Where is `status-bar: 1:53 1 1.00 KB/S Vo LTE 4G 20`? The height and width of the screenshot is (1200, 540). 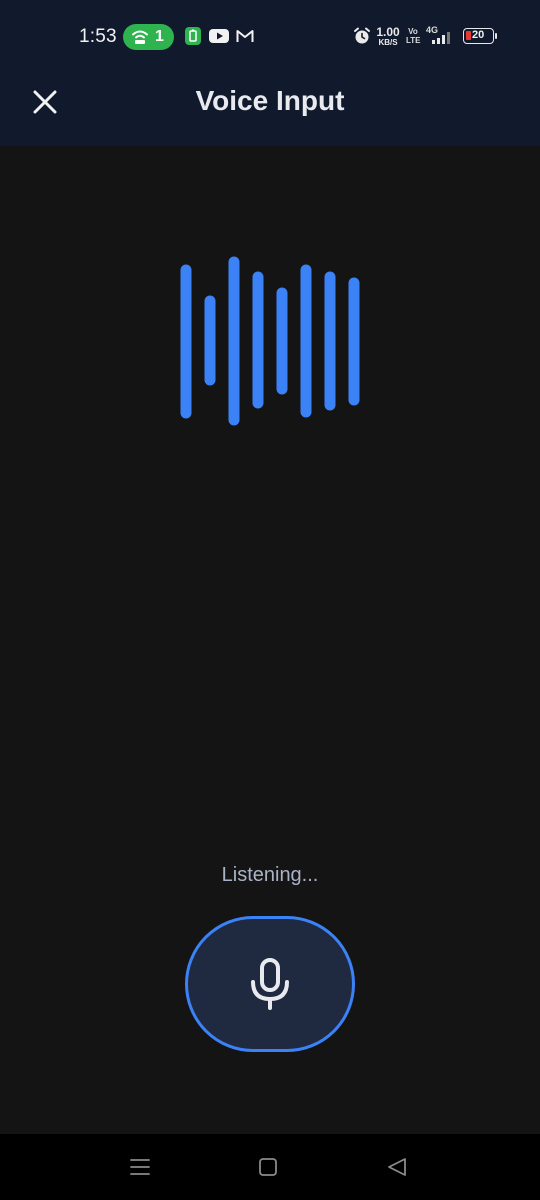
status-bar: 1:53 1 1.00 KB/S Vo LTE 4G 20 is located at coordinates (270, 36).